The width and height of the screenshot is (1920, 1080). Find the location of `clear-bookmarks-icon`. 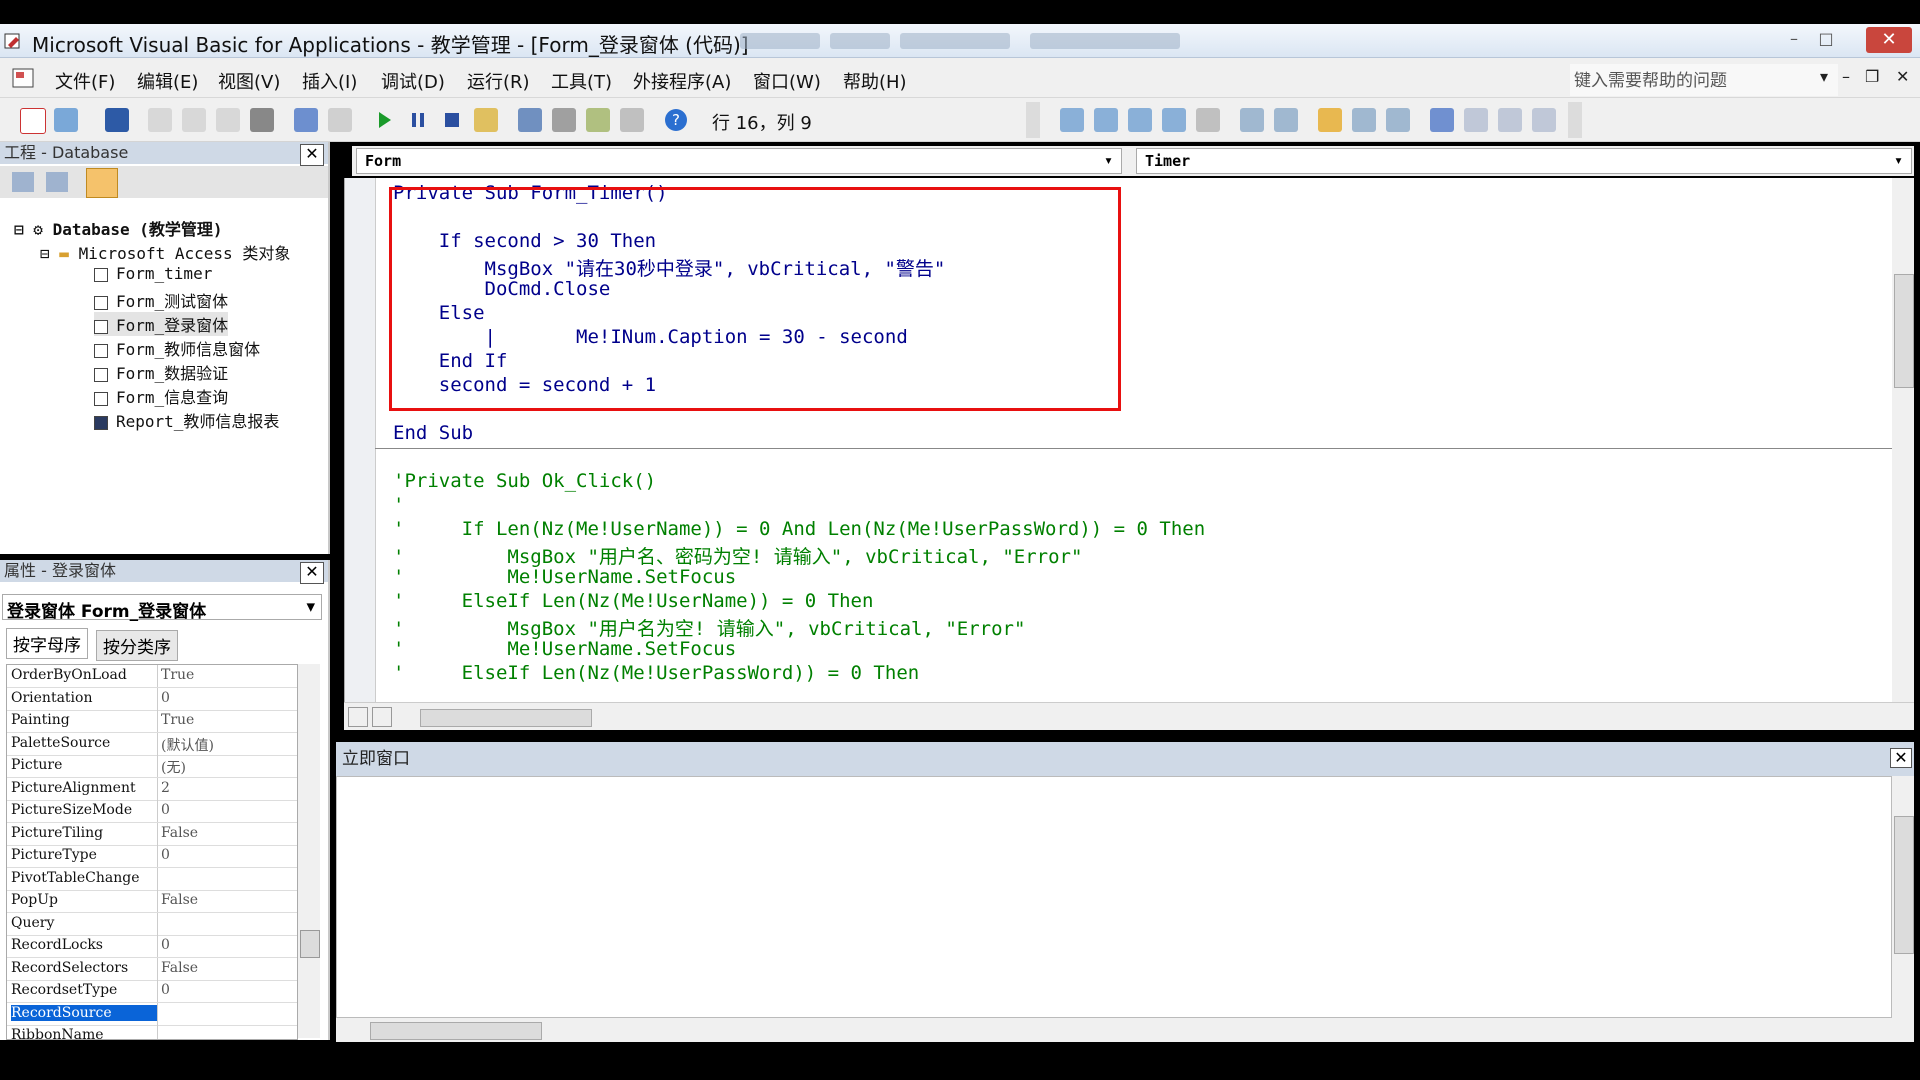

clear-bookmarks-icon is located at coordinates (1544, 120).